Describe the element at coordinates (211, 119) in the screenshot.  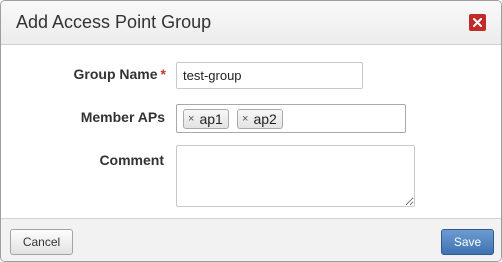
I see `tag-label: ap1` at that location.